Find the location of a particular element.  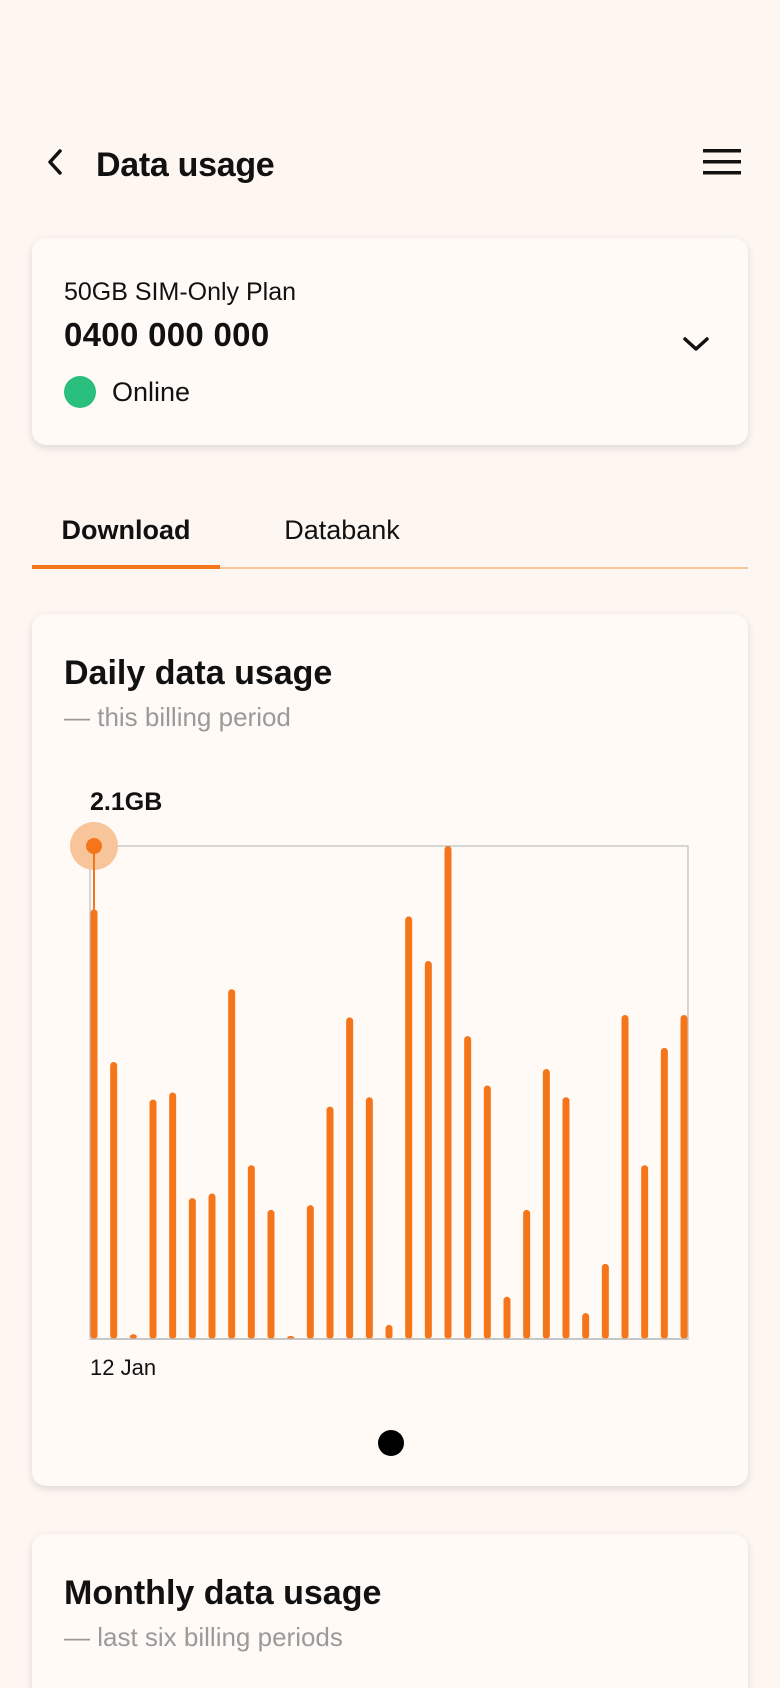

menu-button is located at coordinates (722, 164).